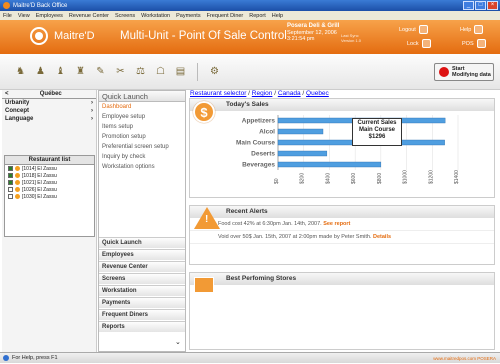 This screenshot has height=364, width=500. Describe the element at coordinates (20, 71) in the screenshot. I see `employee-tool-icon: ♞` at that location.